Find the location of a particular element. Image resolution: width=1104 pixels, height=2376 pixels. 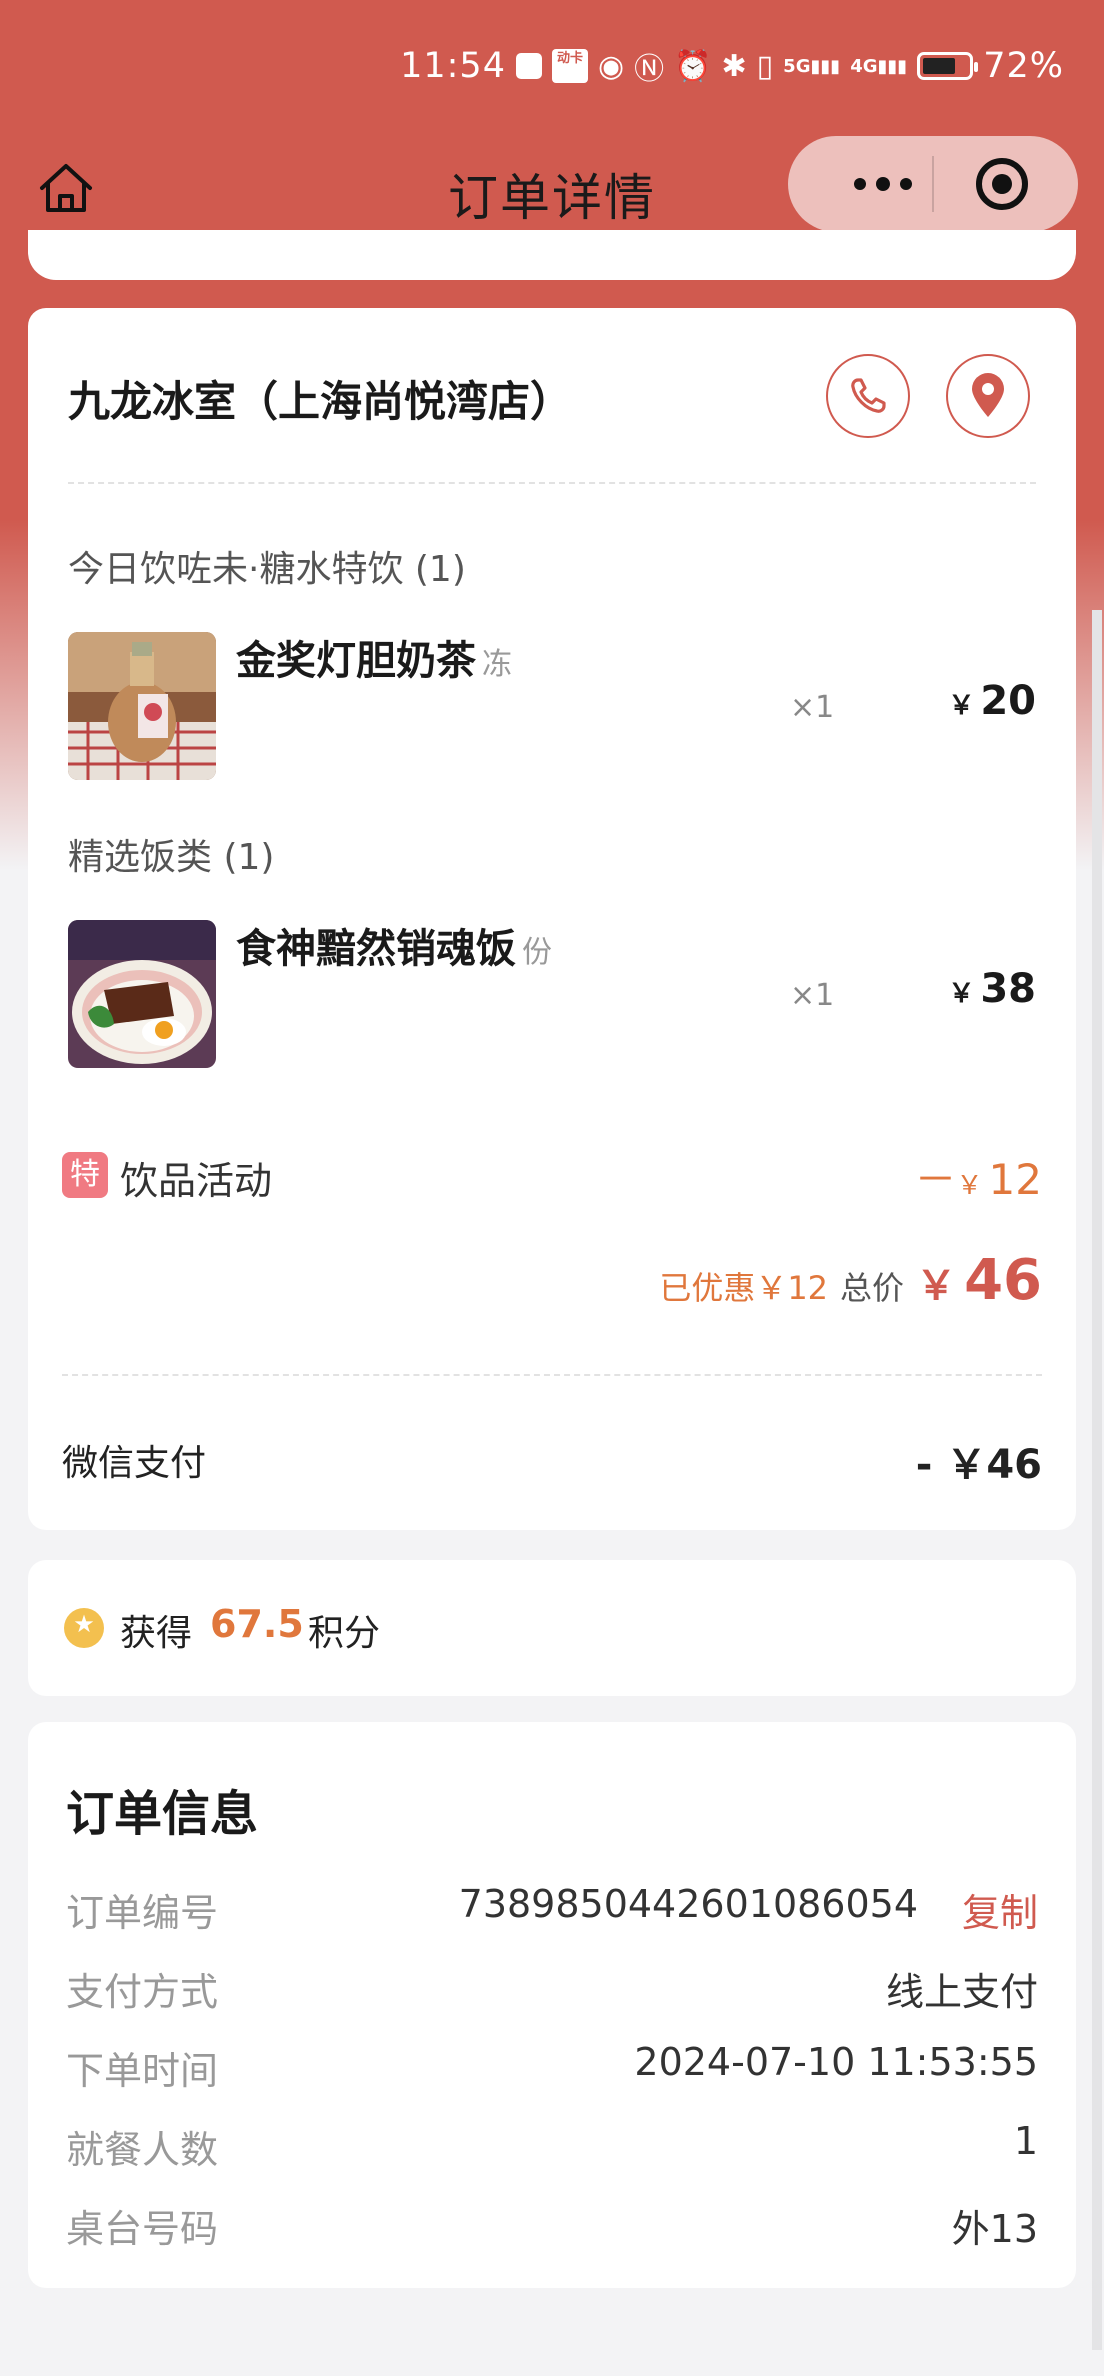

status-icons: 11:54 动卡 ◉ Ⓝ ⏰ ✱ ▯ 5G▮▮▮ 4G▮▮▮ 72% is located at coordinates (732, 66).